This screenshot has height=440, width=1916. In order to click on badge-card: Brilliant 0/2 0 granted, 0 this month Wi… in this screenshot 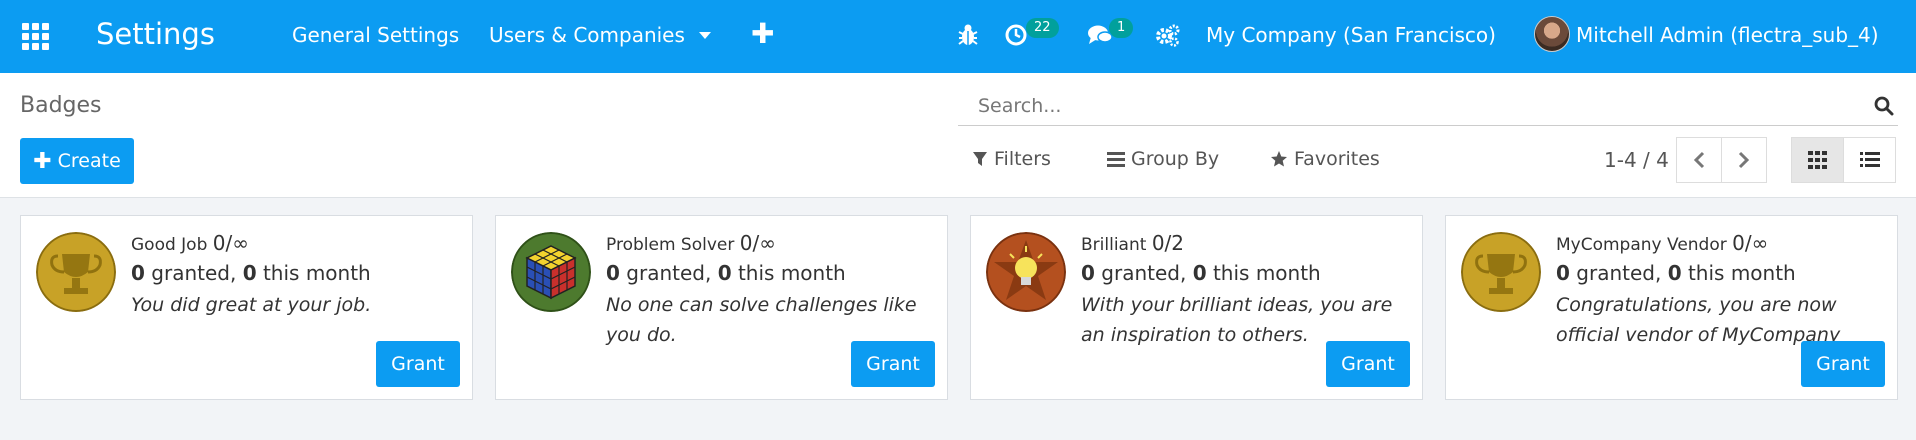, I will do `click(1196, 307)`.